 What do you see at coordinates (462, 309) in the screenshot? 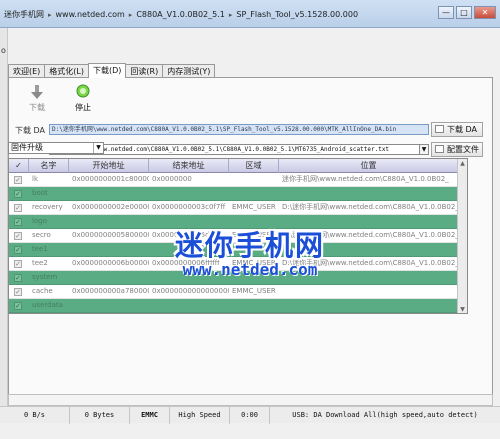
I see `scroll-down-icon: ▼` at bounding box center [462, 309].